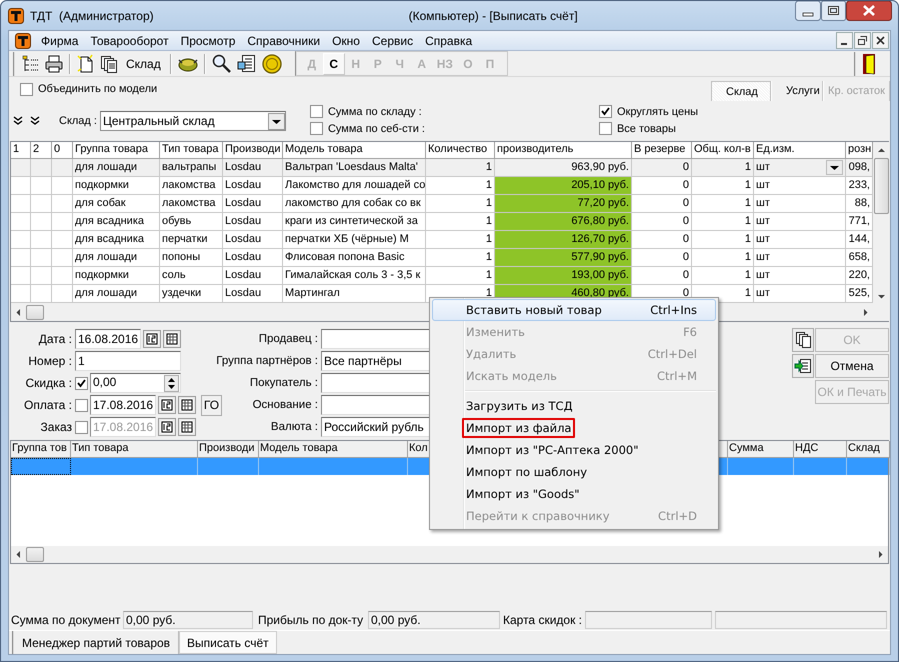 The height and width of the screenshot is (662, 899). Describe the element at coordinates (657, 112) in the screenshot. I see `checkbox-label: Округлять цены` at that location.